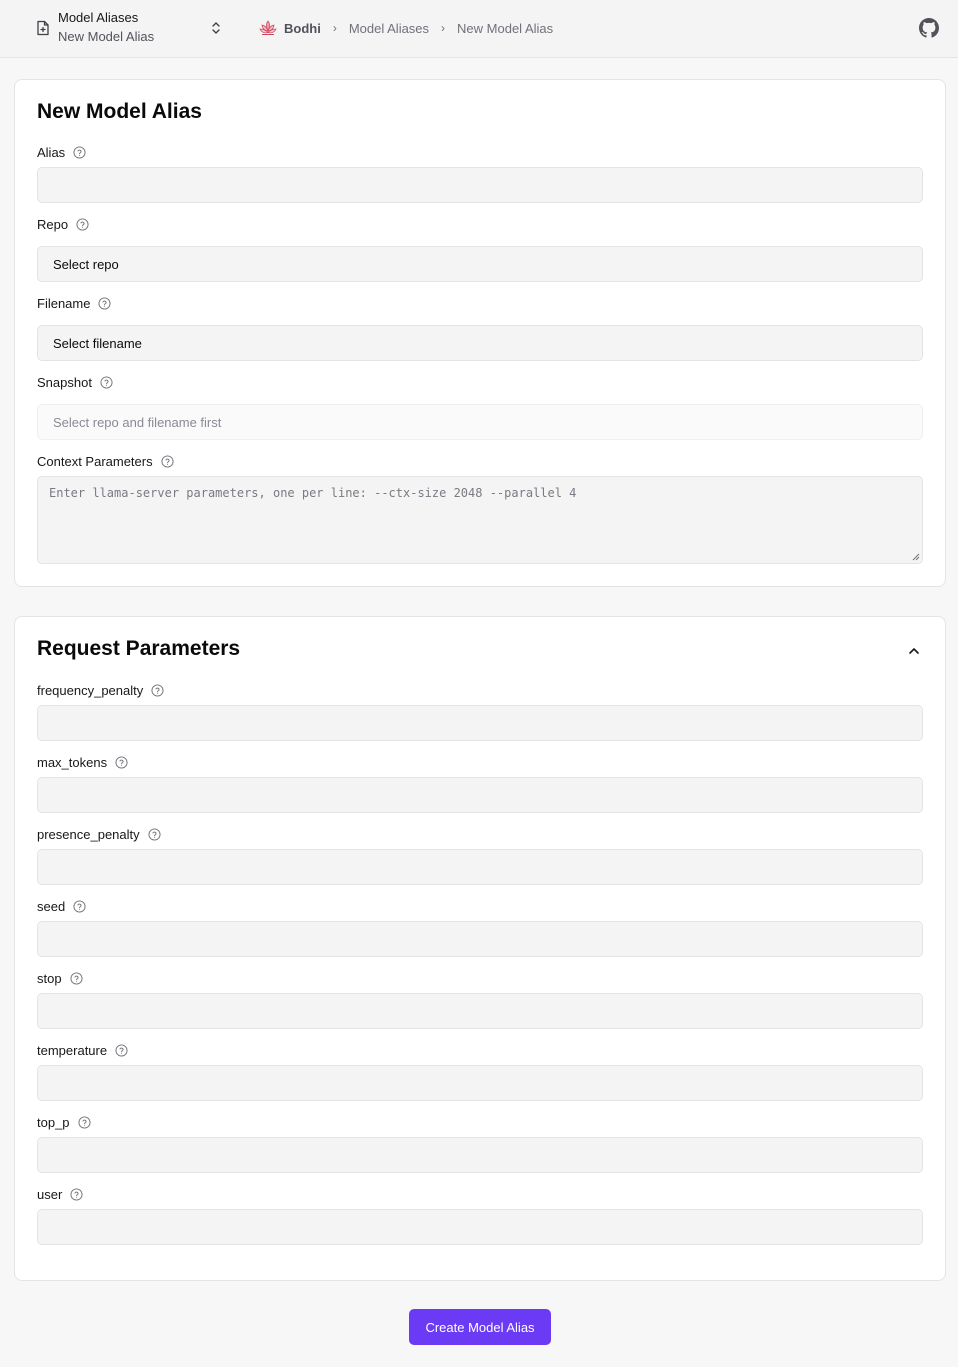 The image size is (958, 1367). I want to click on request-field-label-text: presence_penalty, so click(88, 834).